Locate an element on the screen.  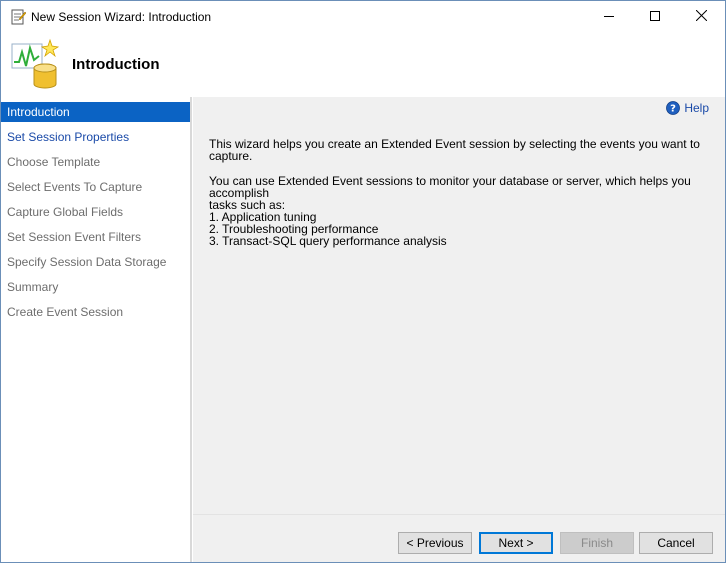
previous-button: < Previous is located at coordinates (435, 543).